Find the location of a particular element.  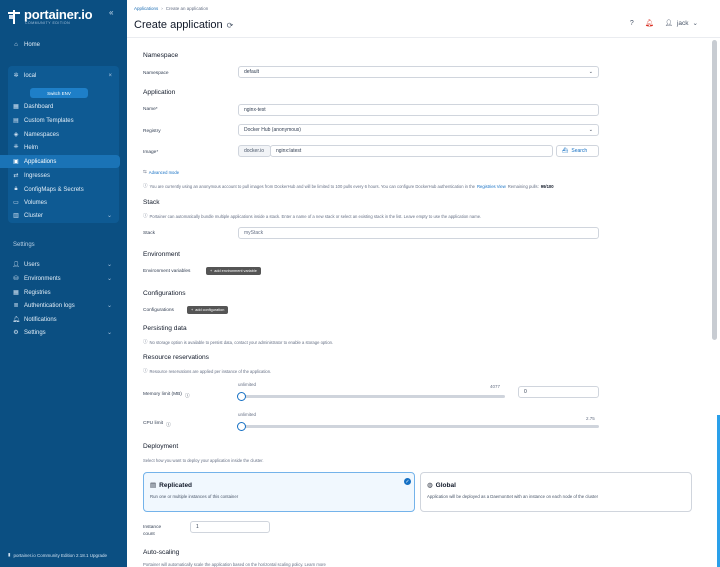

search-image-button: ⛴ Search is located at coordinates (577, 151).